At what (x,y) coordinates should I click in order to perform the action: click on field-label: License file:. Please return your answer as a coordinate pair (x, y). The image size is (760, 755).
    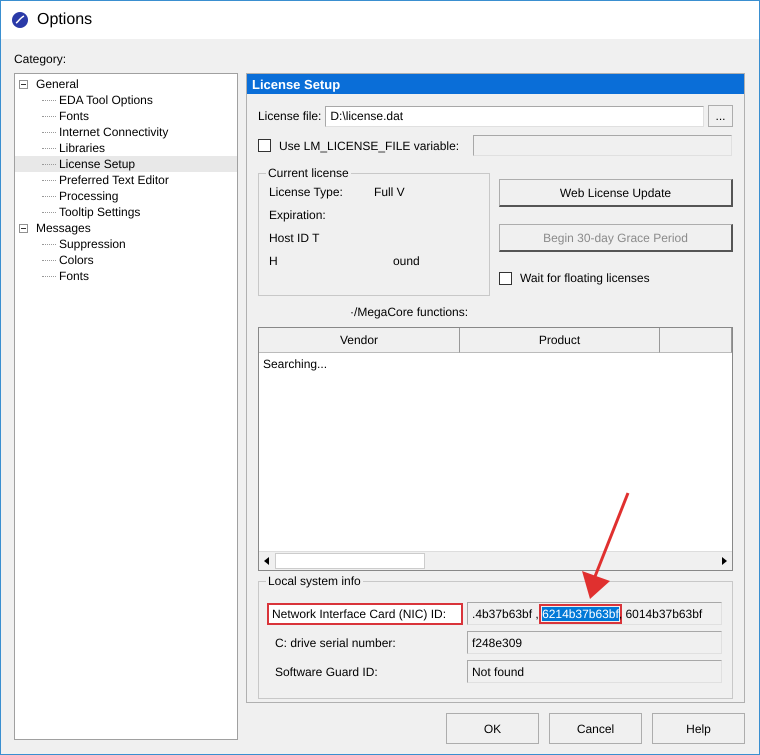
    Looking at the image, I should click on (290, 116).